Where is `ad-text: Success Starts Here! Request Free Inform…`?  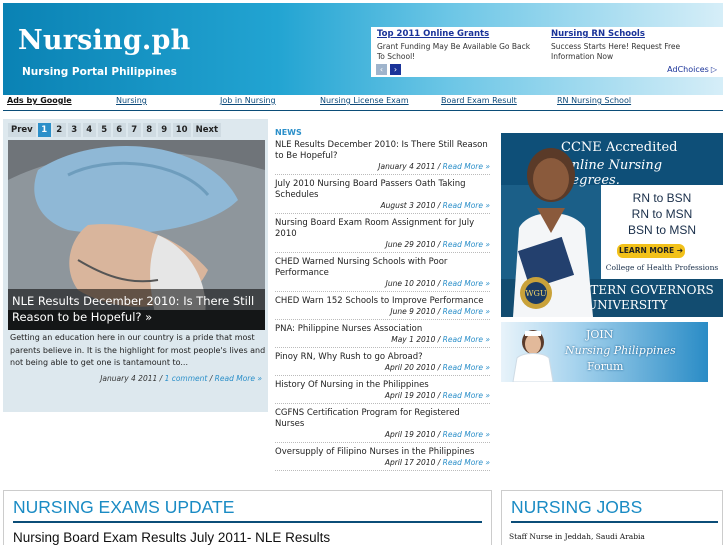
ad-text: Success Starts Here! Request Free Inform… is located at coordinates (616, 51).